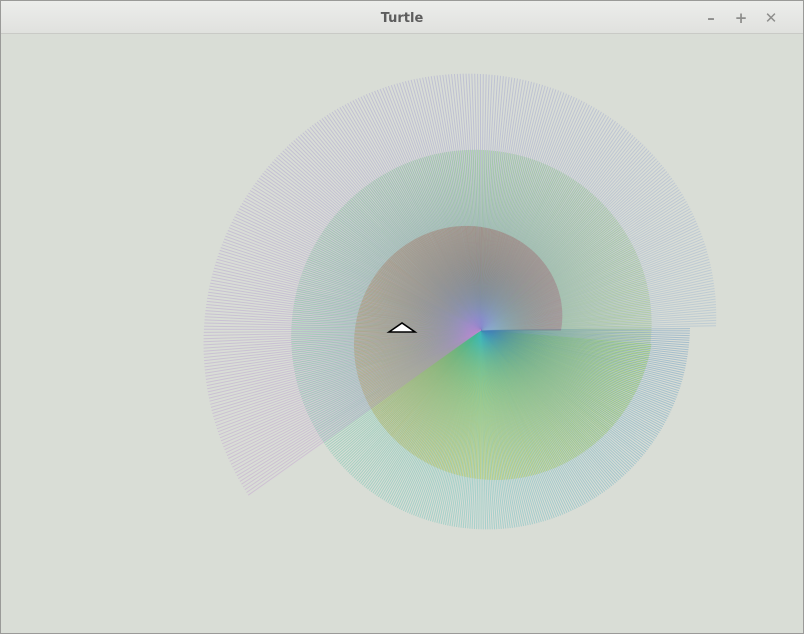 Image resolution: width=804 pixels, height=634 pixels. What do you see at coordinates (741, 18) in the screenshot?
I see `maximize-button: +` at bounding box center [741, 18].